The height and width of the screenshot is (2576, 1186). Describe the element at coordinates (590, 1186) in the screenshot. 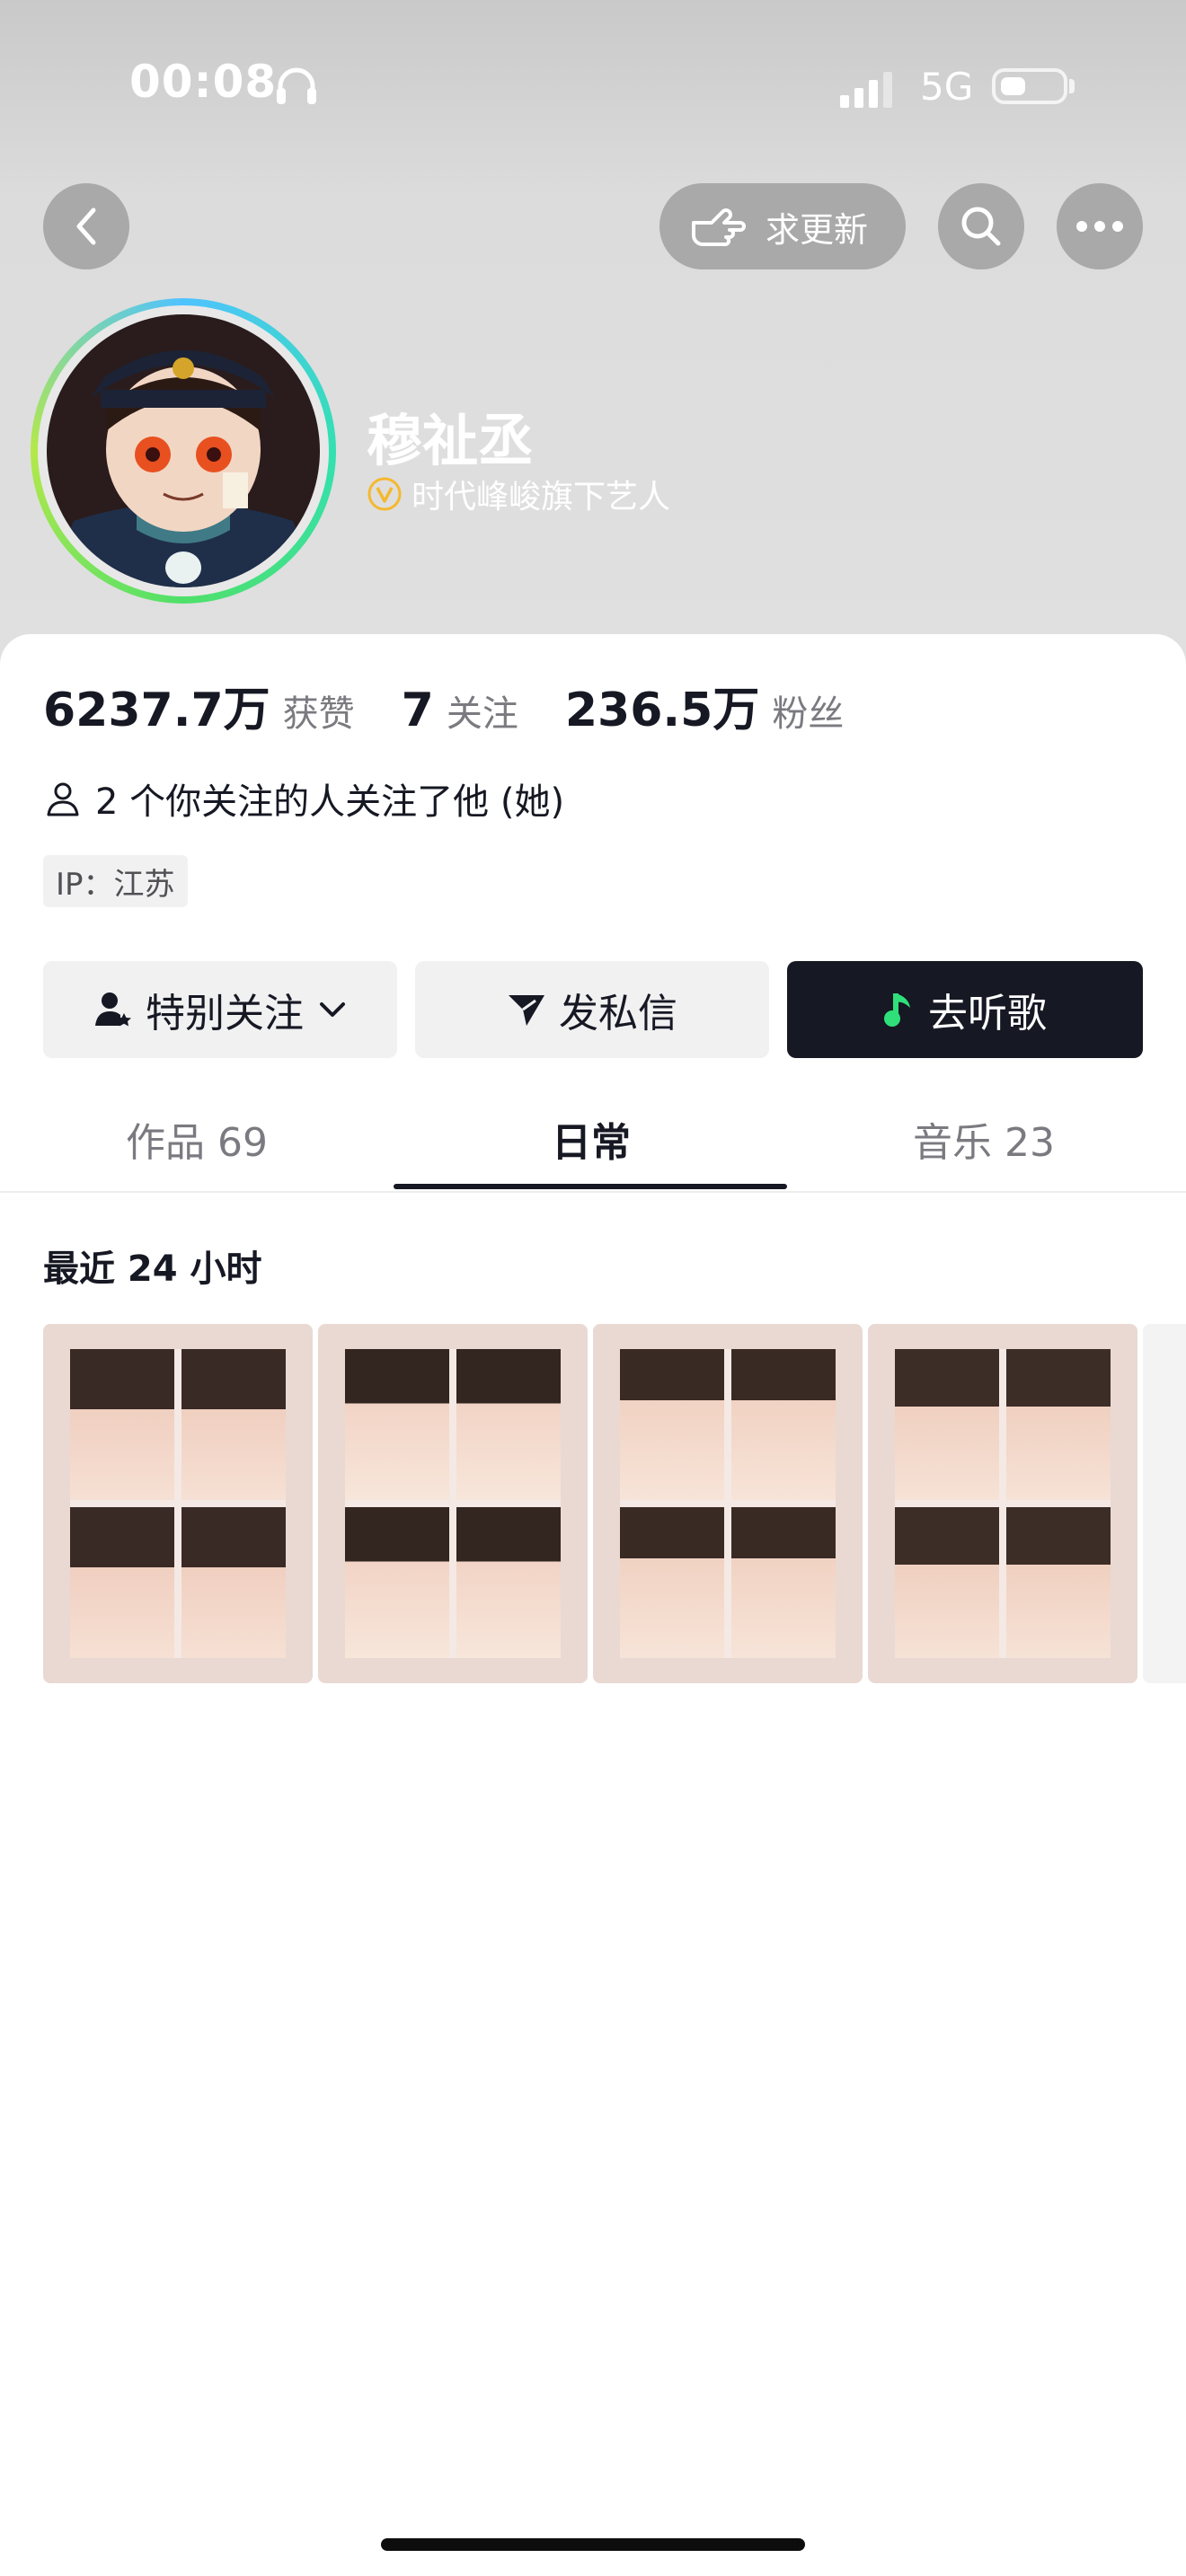

I see `active-tab-indicator` at that location.